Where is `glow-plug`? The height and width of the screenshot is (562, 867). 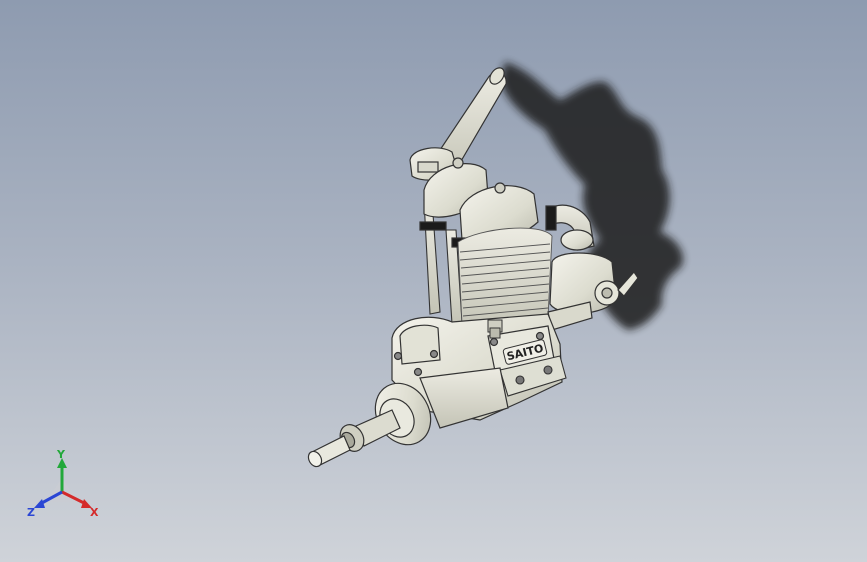 glow-plug is located at coordinates (495, 329).